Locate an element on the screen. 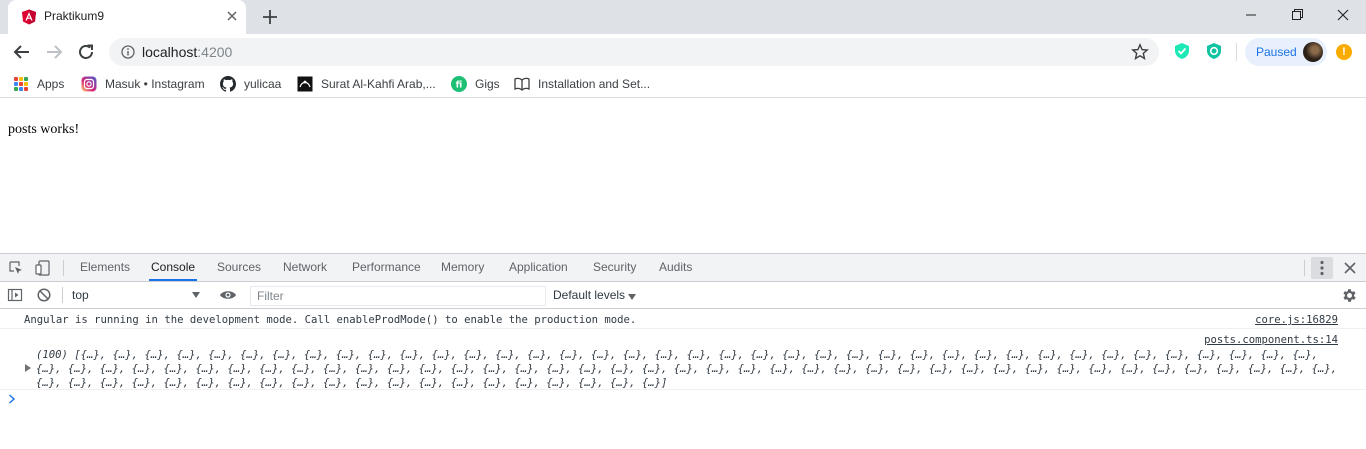  eye-icon is located at coordinates (228, 295).